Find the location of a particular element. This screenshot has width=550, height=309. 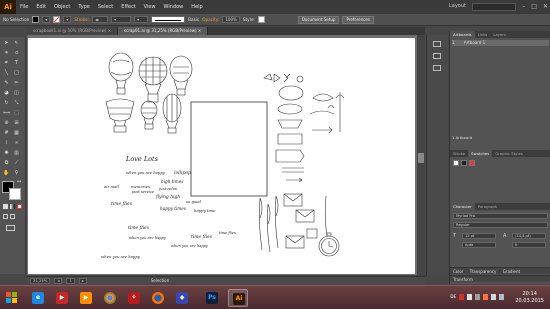

color-panel-header: Color Transparency Gradient is located at coordinates (500, 270).